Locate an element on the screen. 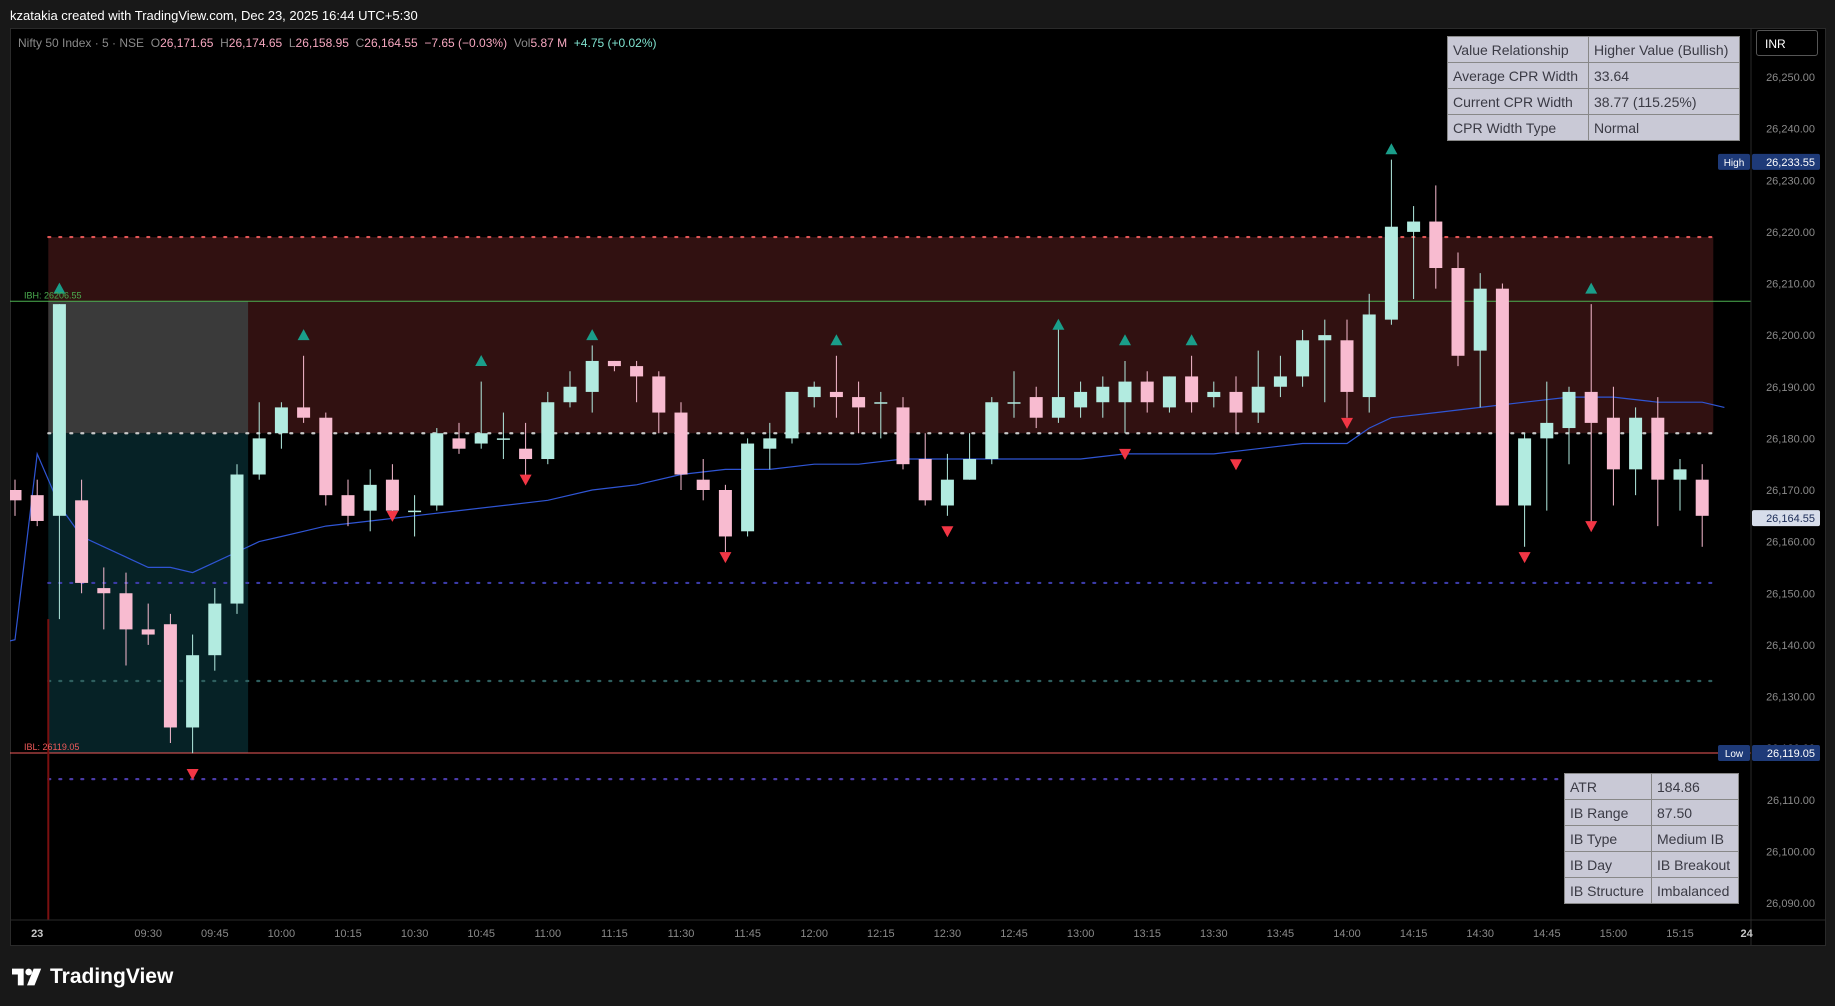 Image resolution: width=1835 pixels, height=1006 pixels. table-row: CPR Width Type Normal is located at coordinates (1593, 127).